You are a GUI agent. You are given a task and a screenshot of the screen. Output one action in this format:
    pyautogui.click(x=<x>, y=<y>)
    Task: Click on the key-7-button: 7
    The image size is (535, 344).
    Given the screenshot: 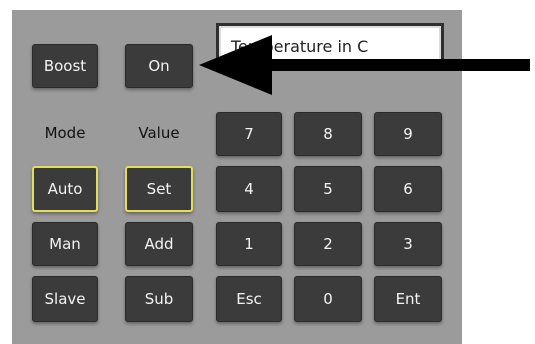 What is the action you would take?
    pyautogui.click(x=249, y=134)
    